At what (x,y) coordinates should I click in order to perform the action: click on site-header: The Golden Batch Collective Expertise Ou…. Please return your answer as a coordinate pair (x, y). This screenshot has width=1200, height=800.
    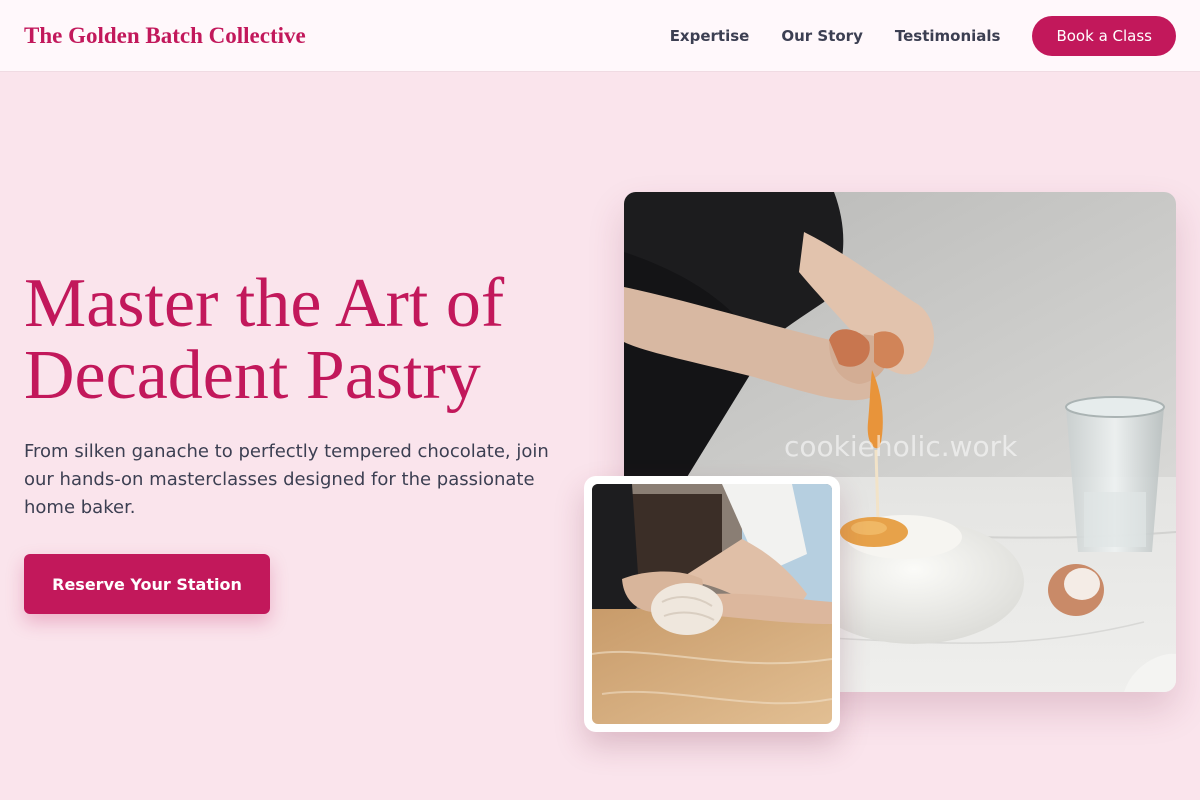
    Looking at the image, I should click on (600, 36).